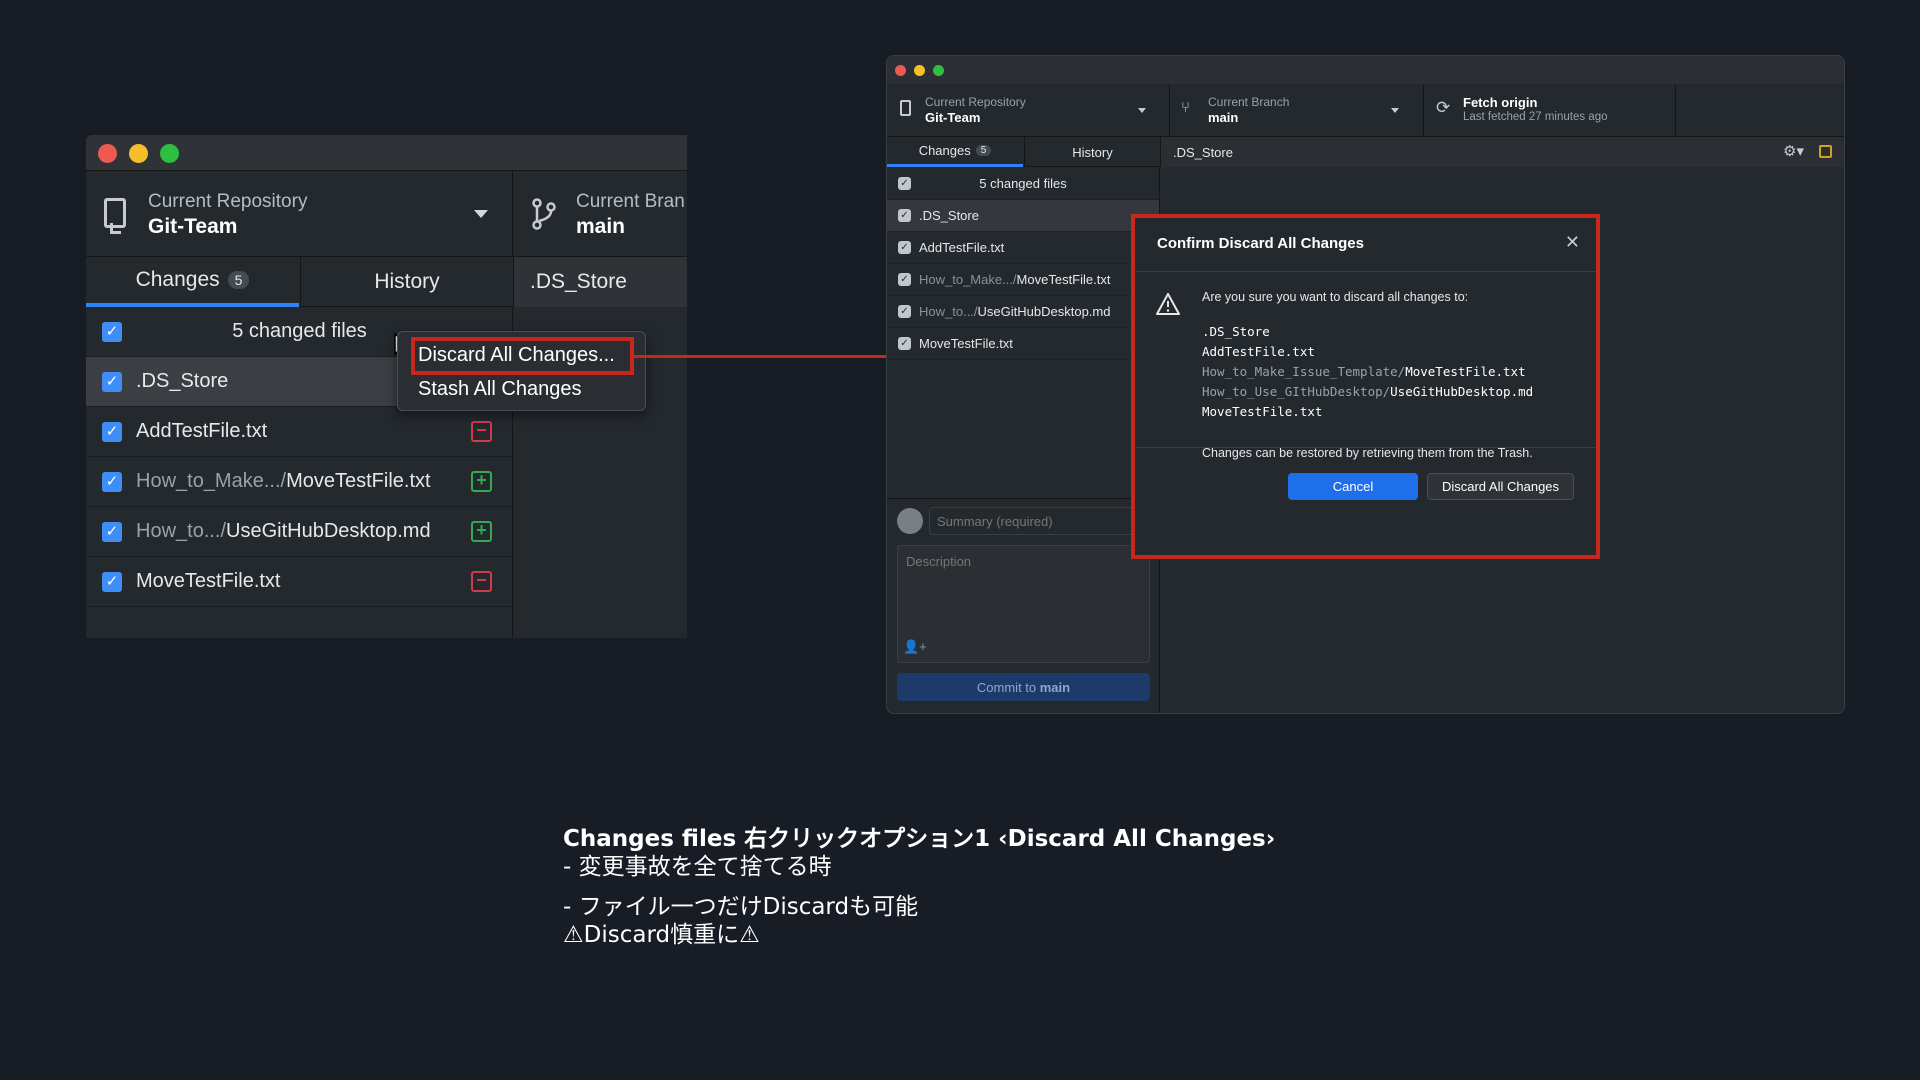 The height and width of the screenshot is (1080, 1920). What do you see at coordinates (905, 108) in the screenshot?
I see `repository-icon` at bounding box center [905, 108].